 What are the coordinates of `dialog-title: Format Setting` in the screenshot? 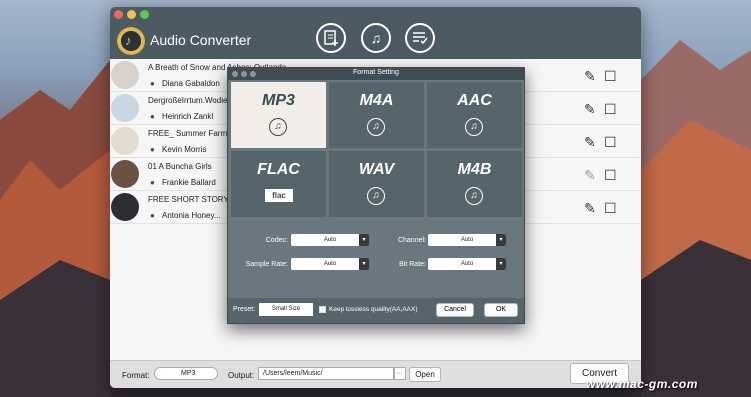 It's located at (376, 72).